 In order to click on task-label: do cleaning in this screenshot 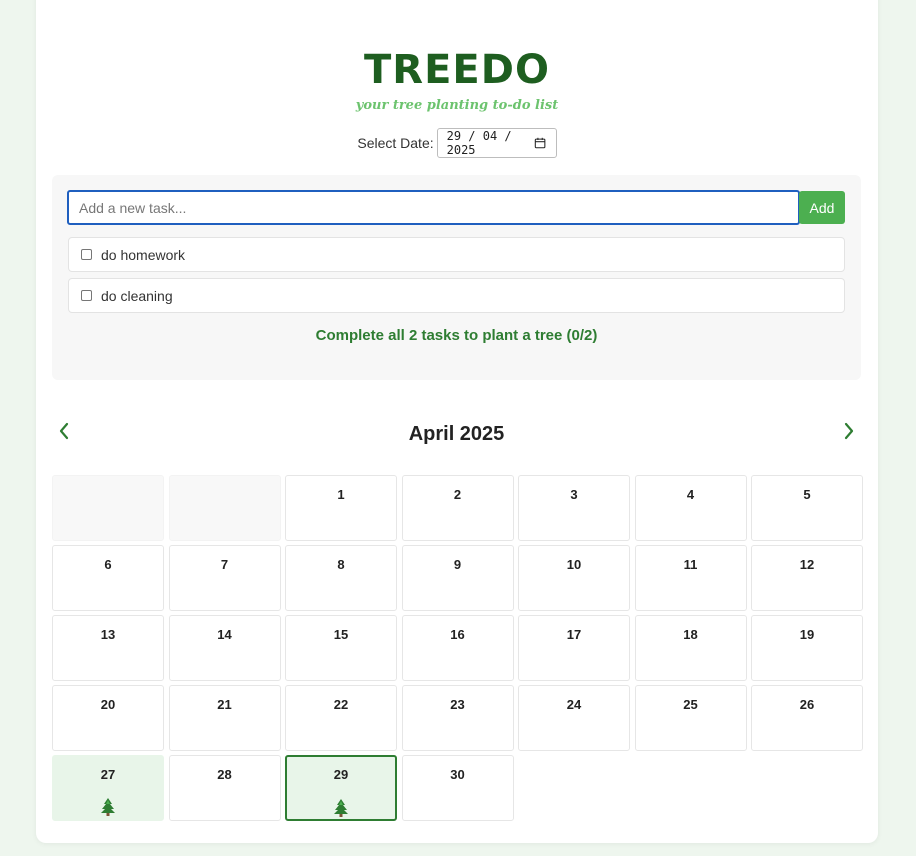, I will do `click(137, 295)`.